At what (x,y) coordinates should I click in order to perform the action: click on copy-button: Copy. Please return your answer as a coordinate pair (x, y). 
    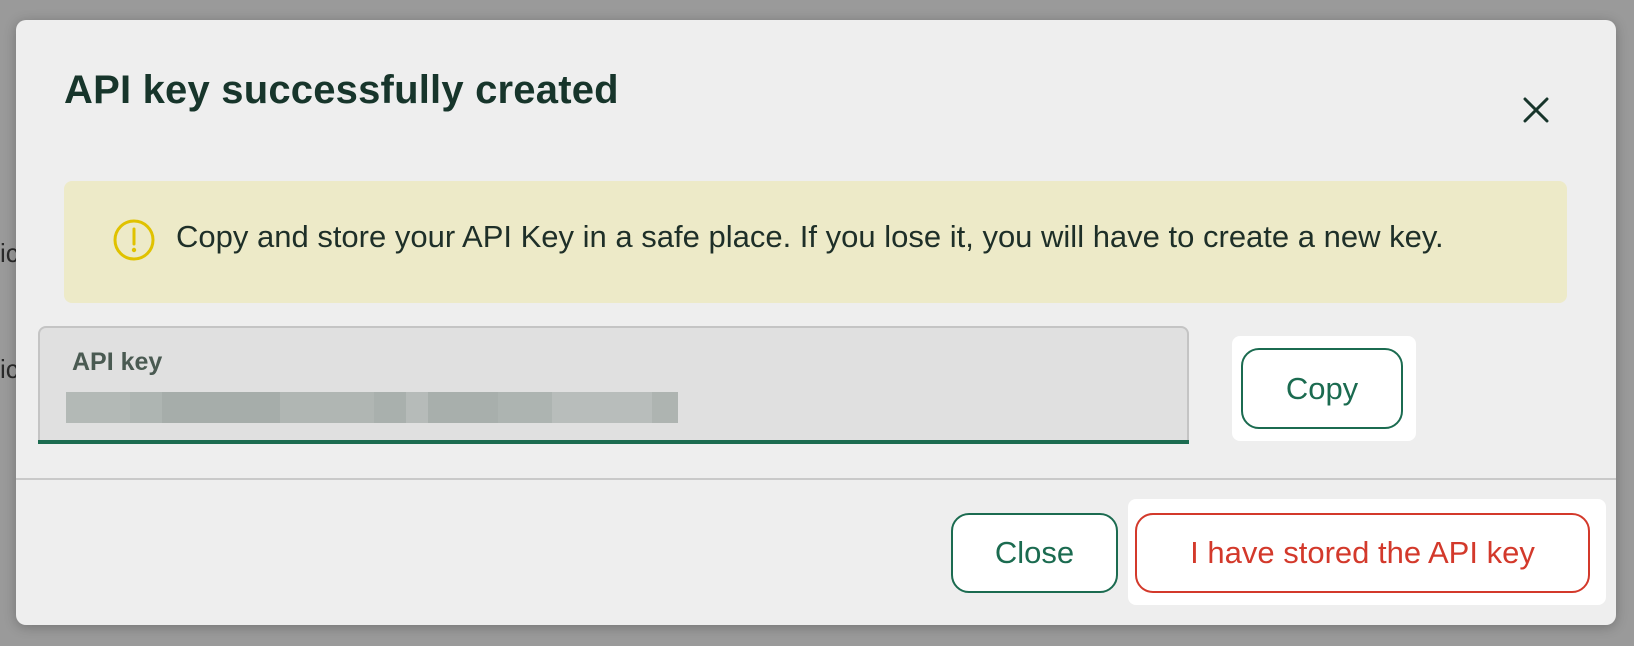
    Looking at the image, I should click on (1322, 388).